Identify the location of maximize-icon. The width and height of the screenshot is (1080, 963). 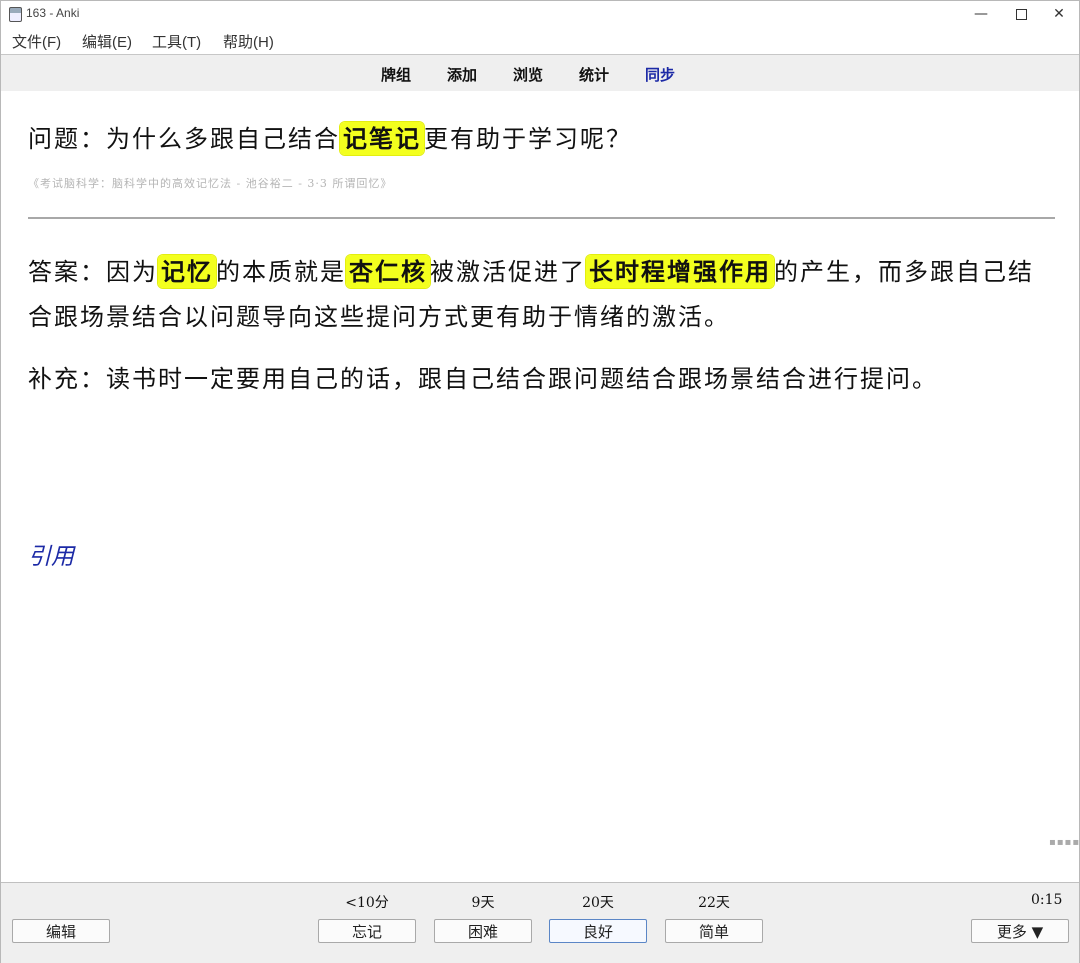
(1021, 14).